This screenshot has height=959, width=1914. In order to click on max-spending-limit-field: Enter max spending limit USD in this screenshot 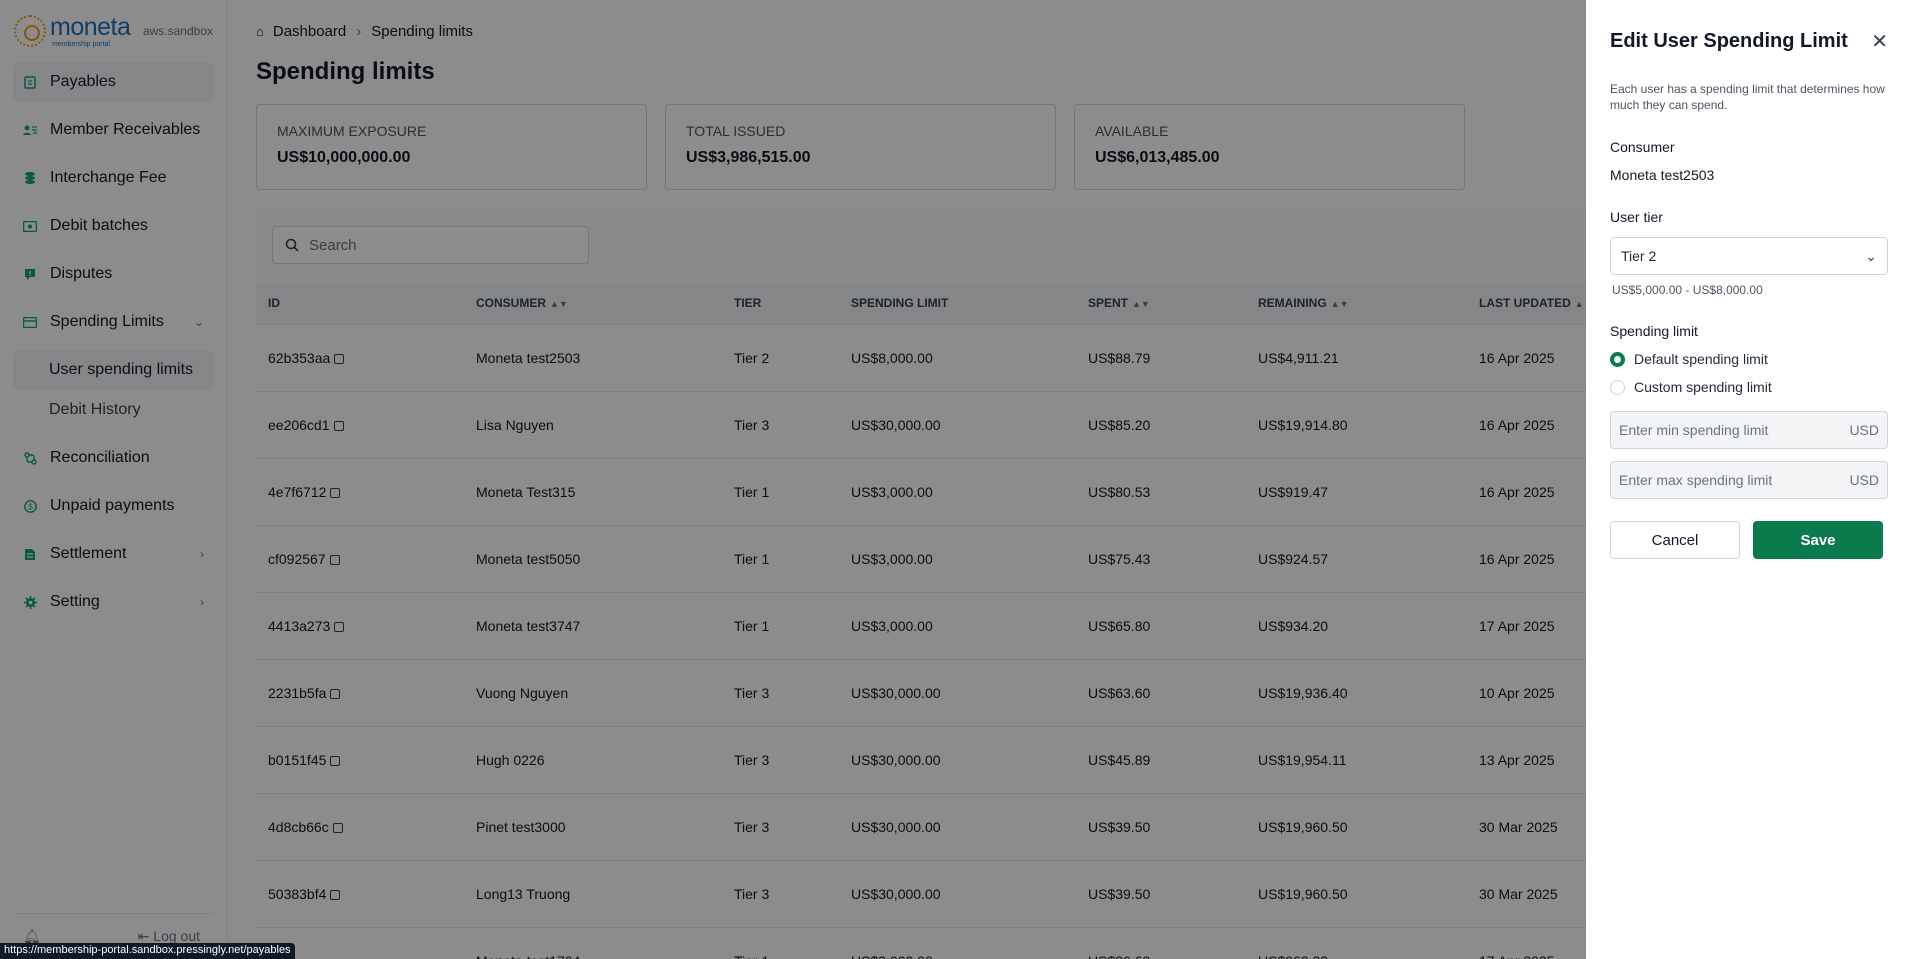, I will do `click(1749, 480)`.